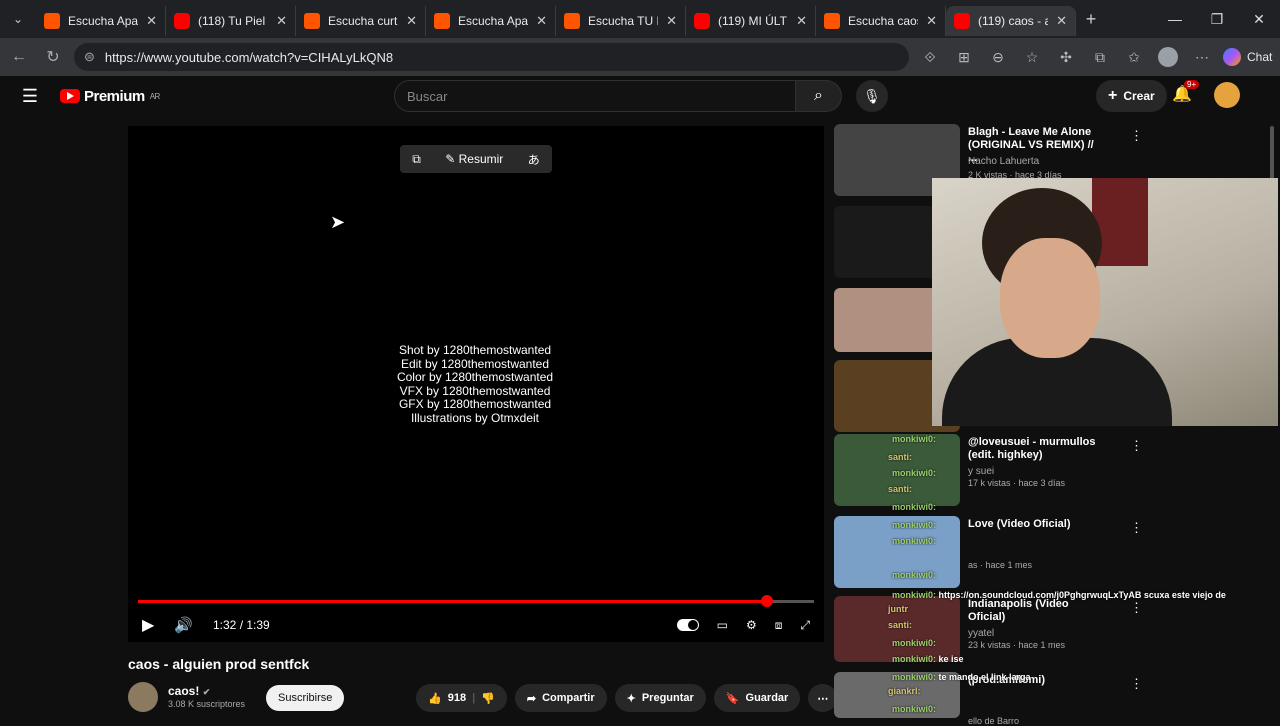  Describe the element at coordinates (766, 601) in the screenshot. I see `scrubber-handle` at that location.